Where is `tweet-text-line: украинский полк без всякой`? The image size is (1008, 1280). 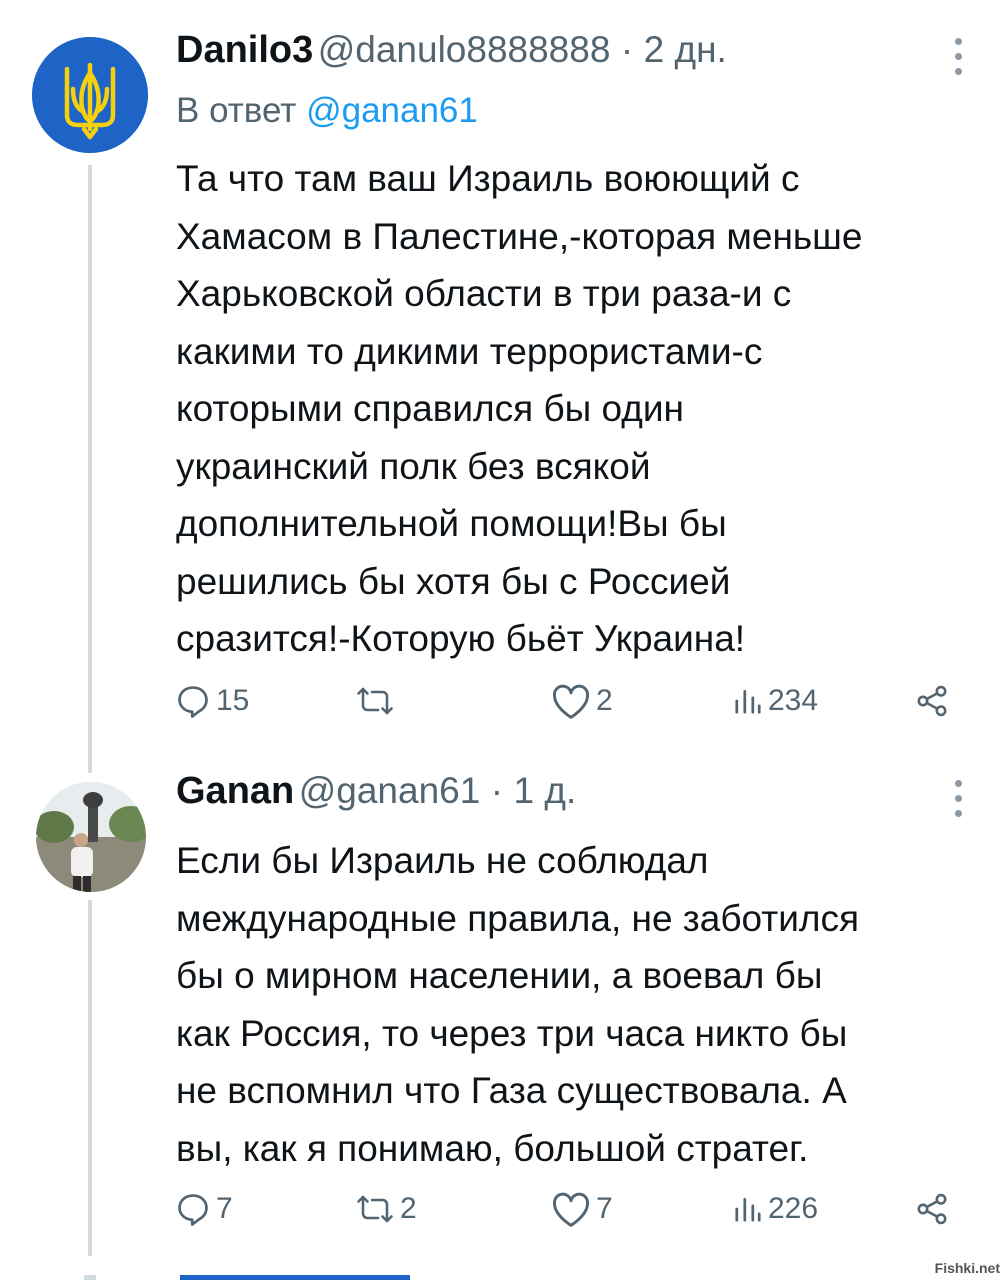 tweet-text-line: украинский полк без всякой is located at coordinates (413, 466).